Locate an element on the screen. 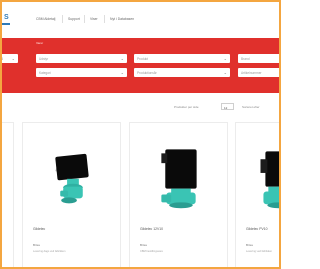 This screenshot has width=320, height=269. product-delivery-info: Levering ved fabrikken is located at coordinates (259, 251).